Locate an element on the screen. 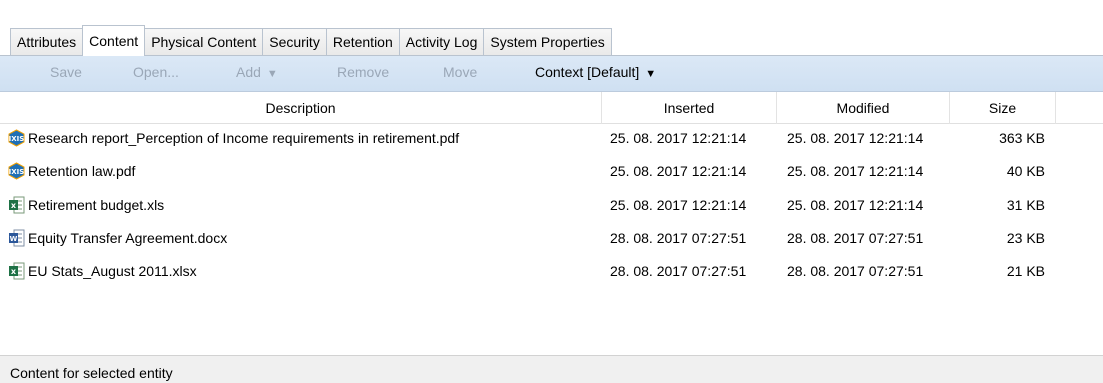 Image resolution: width=1103 pixels, height=383 pixels. column-header-modified: Modified is located at coordinates (863, 108).